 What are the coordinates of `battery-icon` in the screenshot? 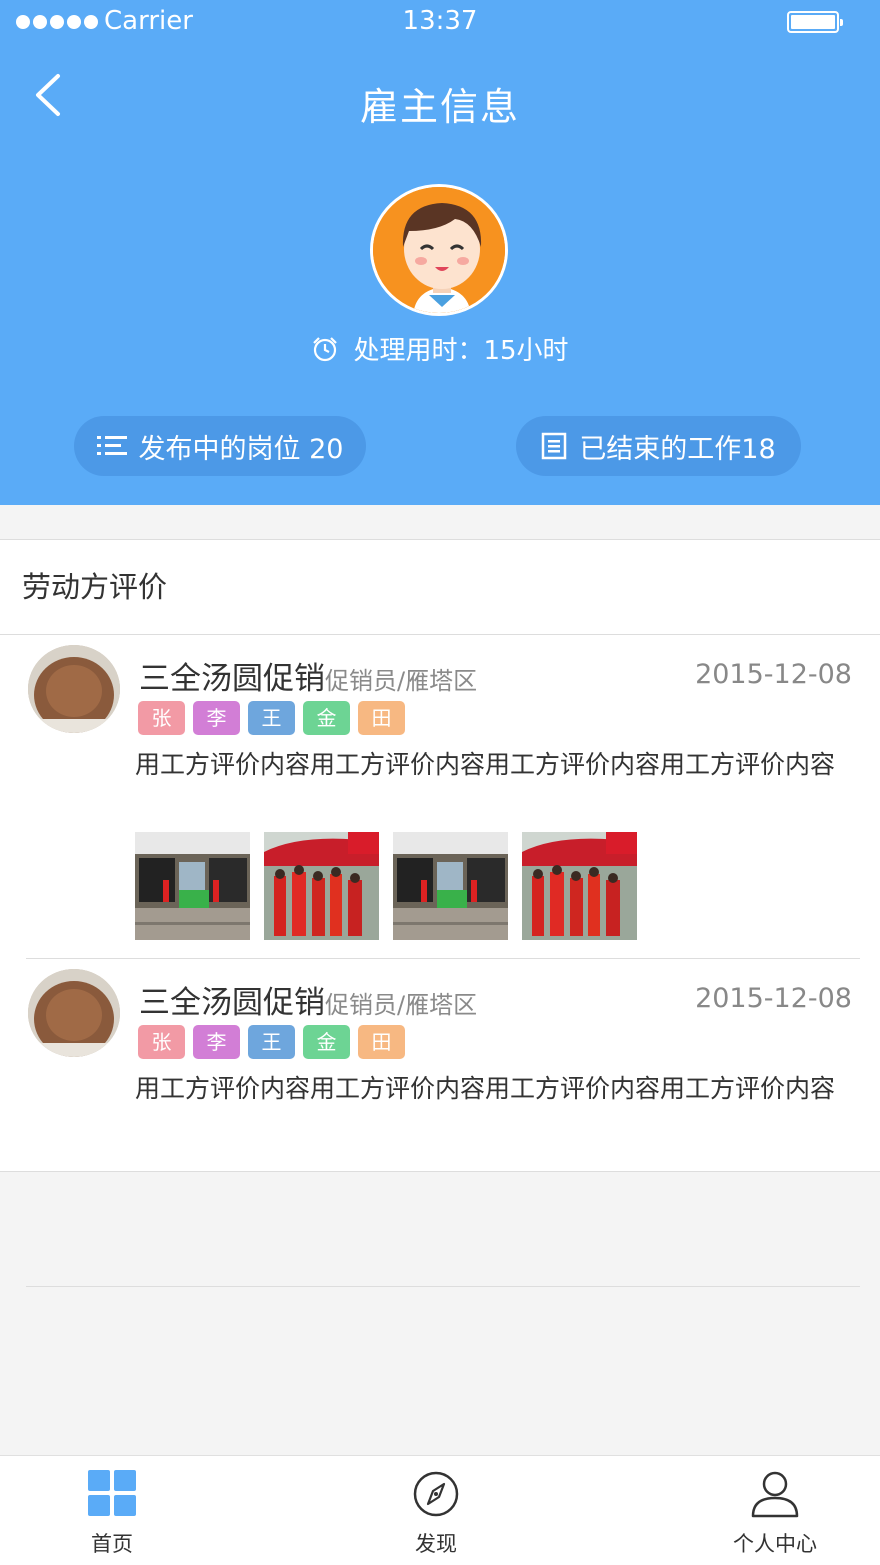 It's located at (815, 22).